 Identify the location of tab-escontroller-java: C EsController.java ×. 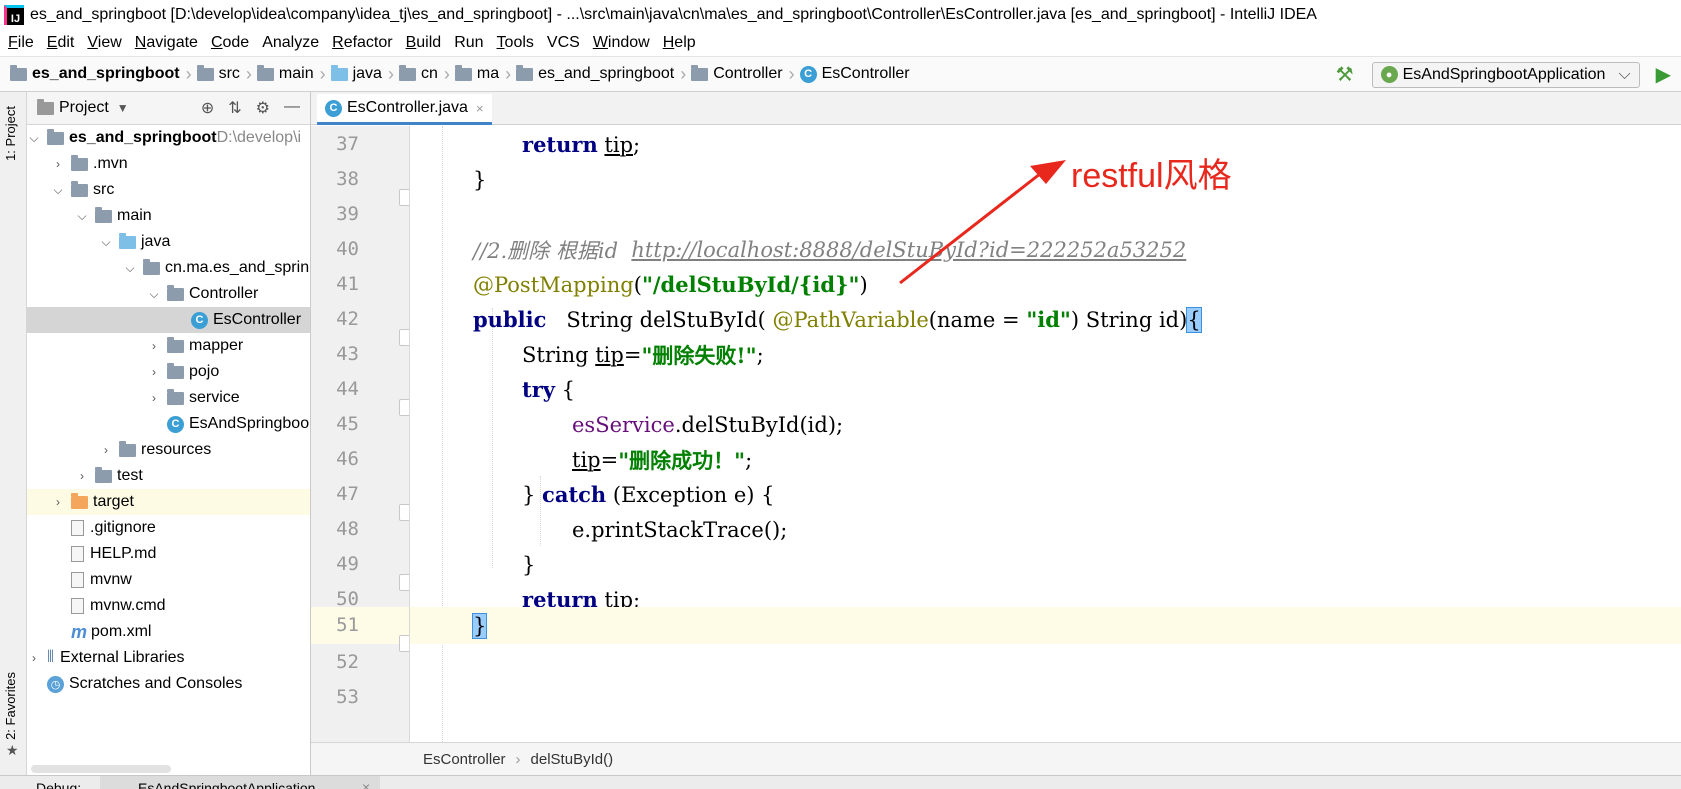
(404, 109).